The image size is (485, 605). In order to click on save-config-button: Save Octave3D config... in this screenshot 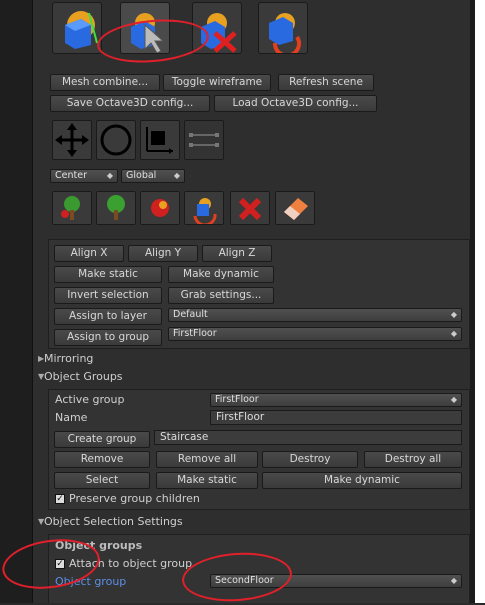, I will do `click(130, 103)`.